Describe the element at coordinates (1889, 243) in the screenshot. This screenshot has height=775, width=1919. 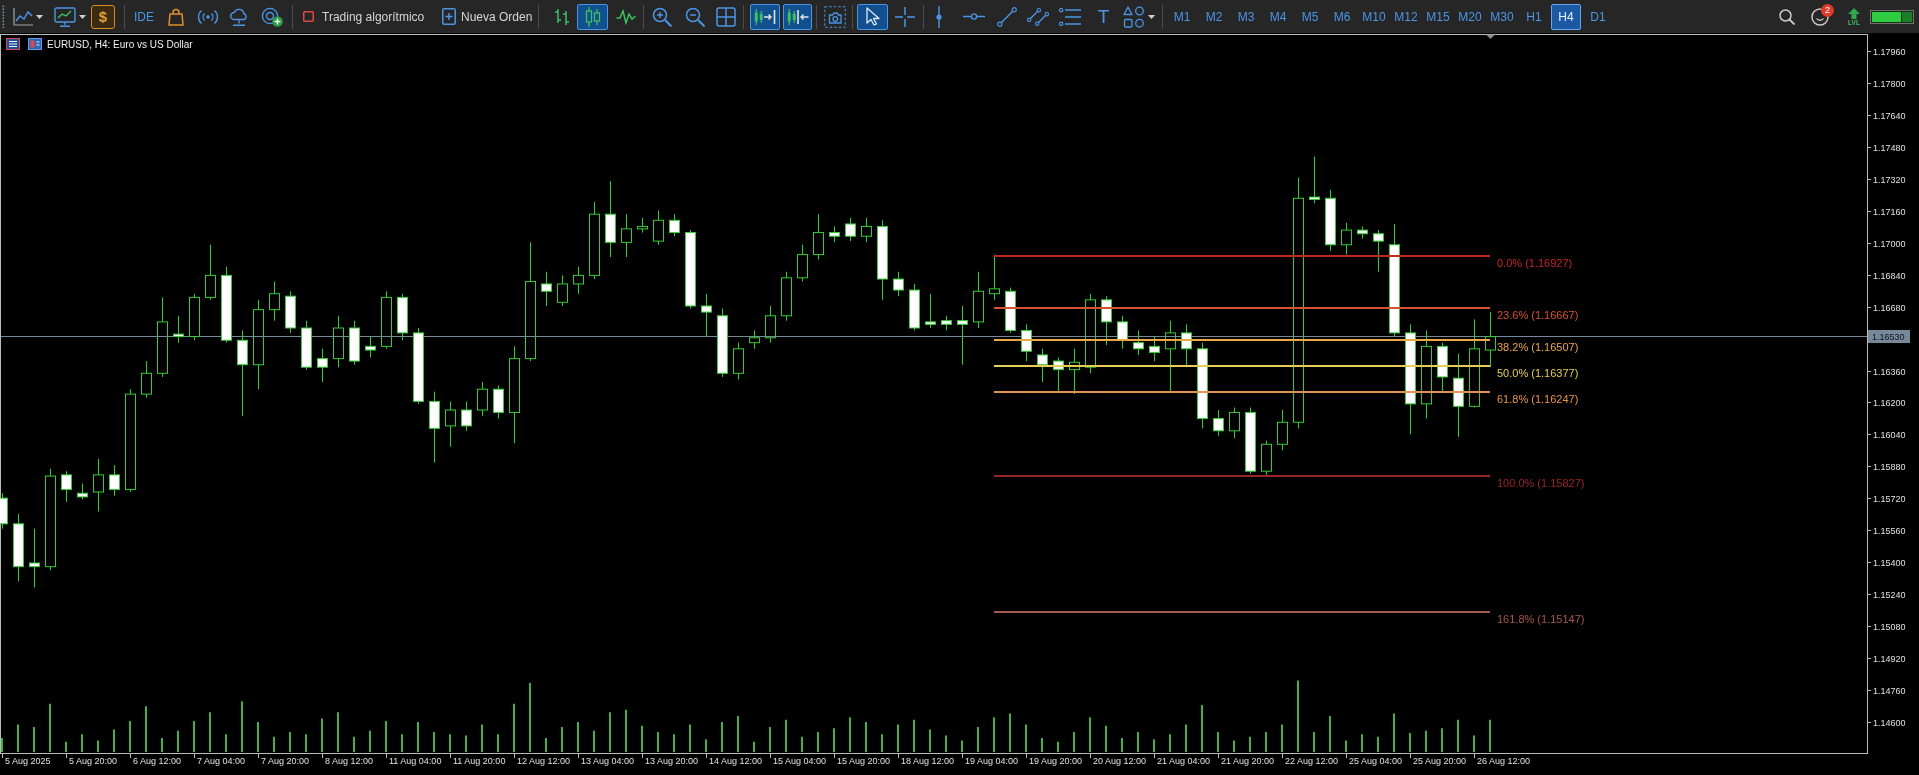
I see `price-axis-label: 1.17000` at that location.